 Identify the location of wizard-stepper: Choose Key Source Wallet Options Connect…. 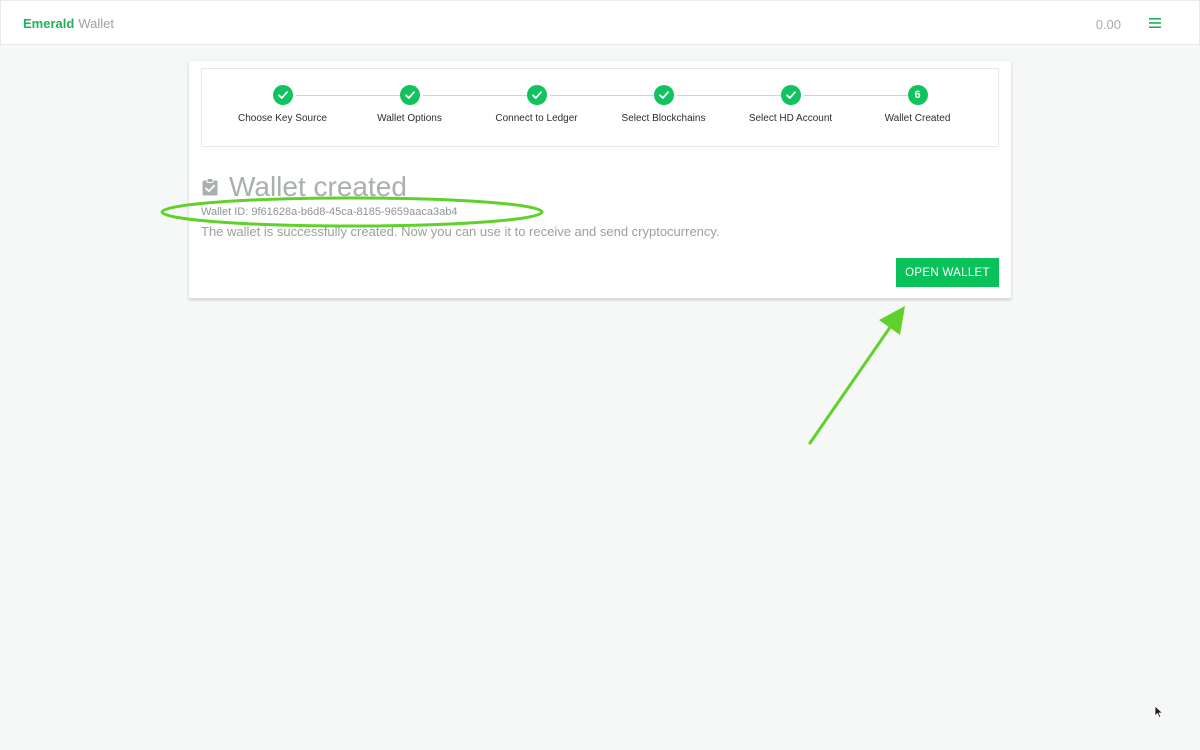
(600, 107).